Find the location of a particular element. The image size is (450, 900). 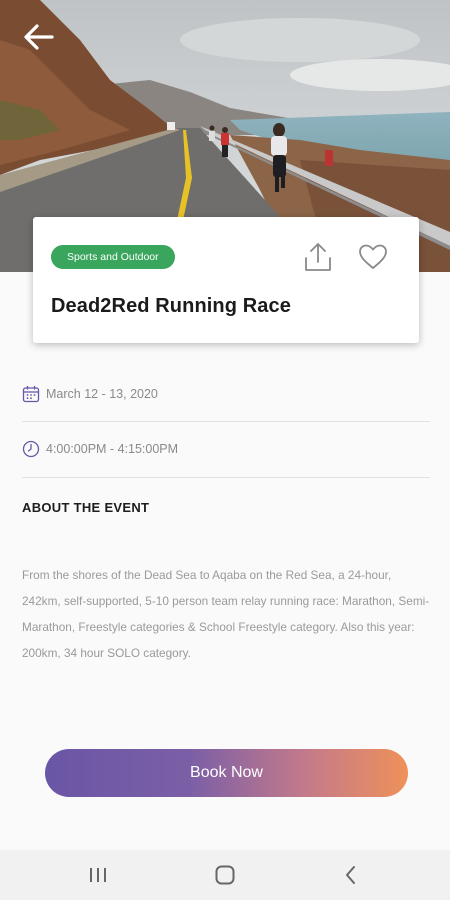

recents-icon is located at coordinates (98, 875).